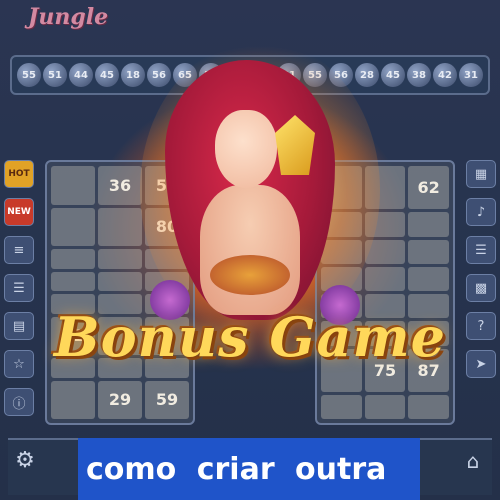  What do you see at coordinates (133, 75) in the screenshot?
I see `number-ball: 18` at bounding box center [133, 75].